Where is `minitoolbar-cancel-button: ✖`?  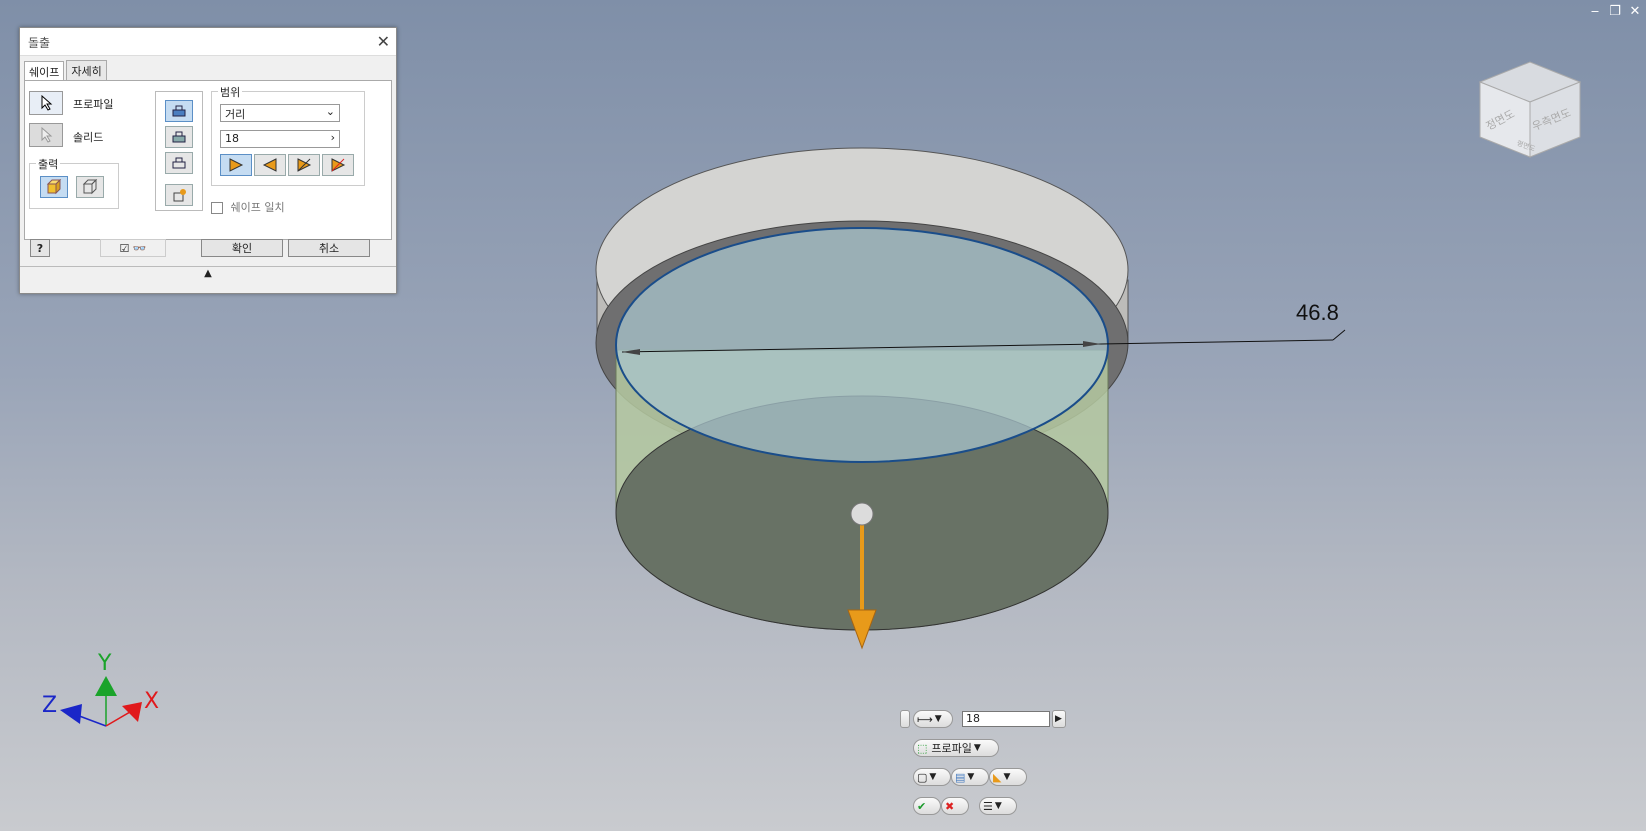 minitoolbar-cancel-button: ✖ is located at coordinates (955, 806).